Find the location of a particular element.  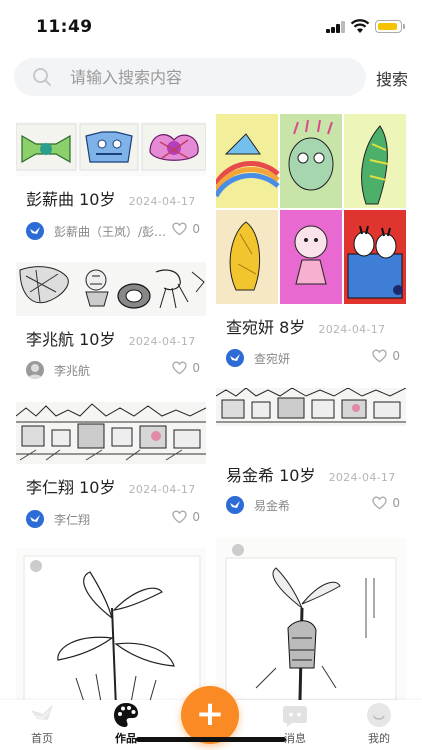

search-bar is located at coordinates (190, 77).